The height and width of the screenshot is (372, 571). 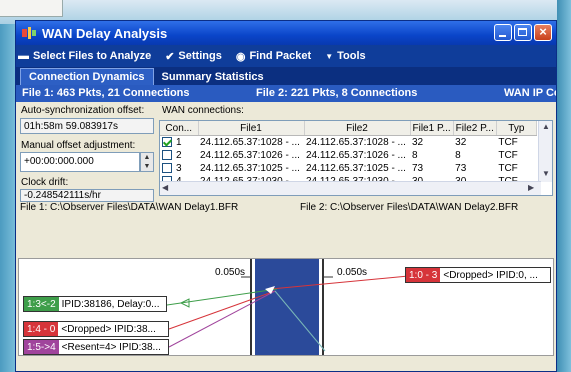 What do you see at coordinates (418, 142) in the screenshot?
I see `cell-file1-pkts: 32` at bounding box center [418, 142].